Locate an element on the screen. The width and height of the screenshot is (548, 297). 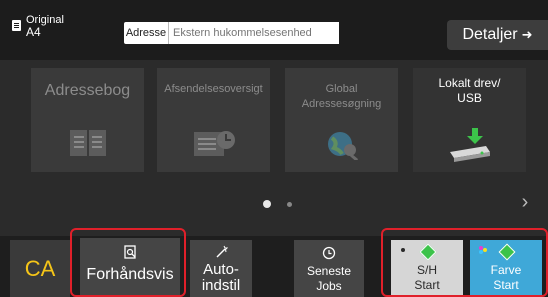
magic-wand-icon is located at coordinates (222, 251).